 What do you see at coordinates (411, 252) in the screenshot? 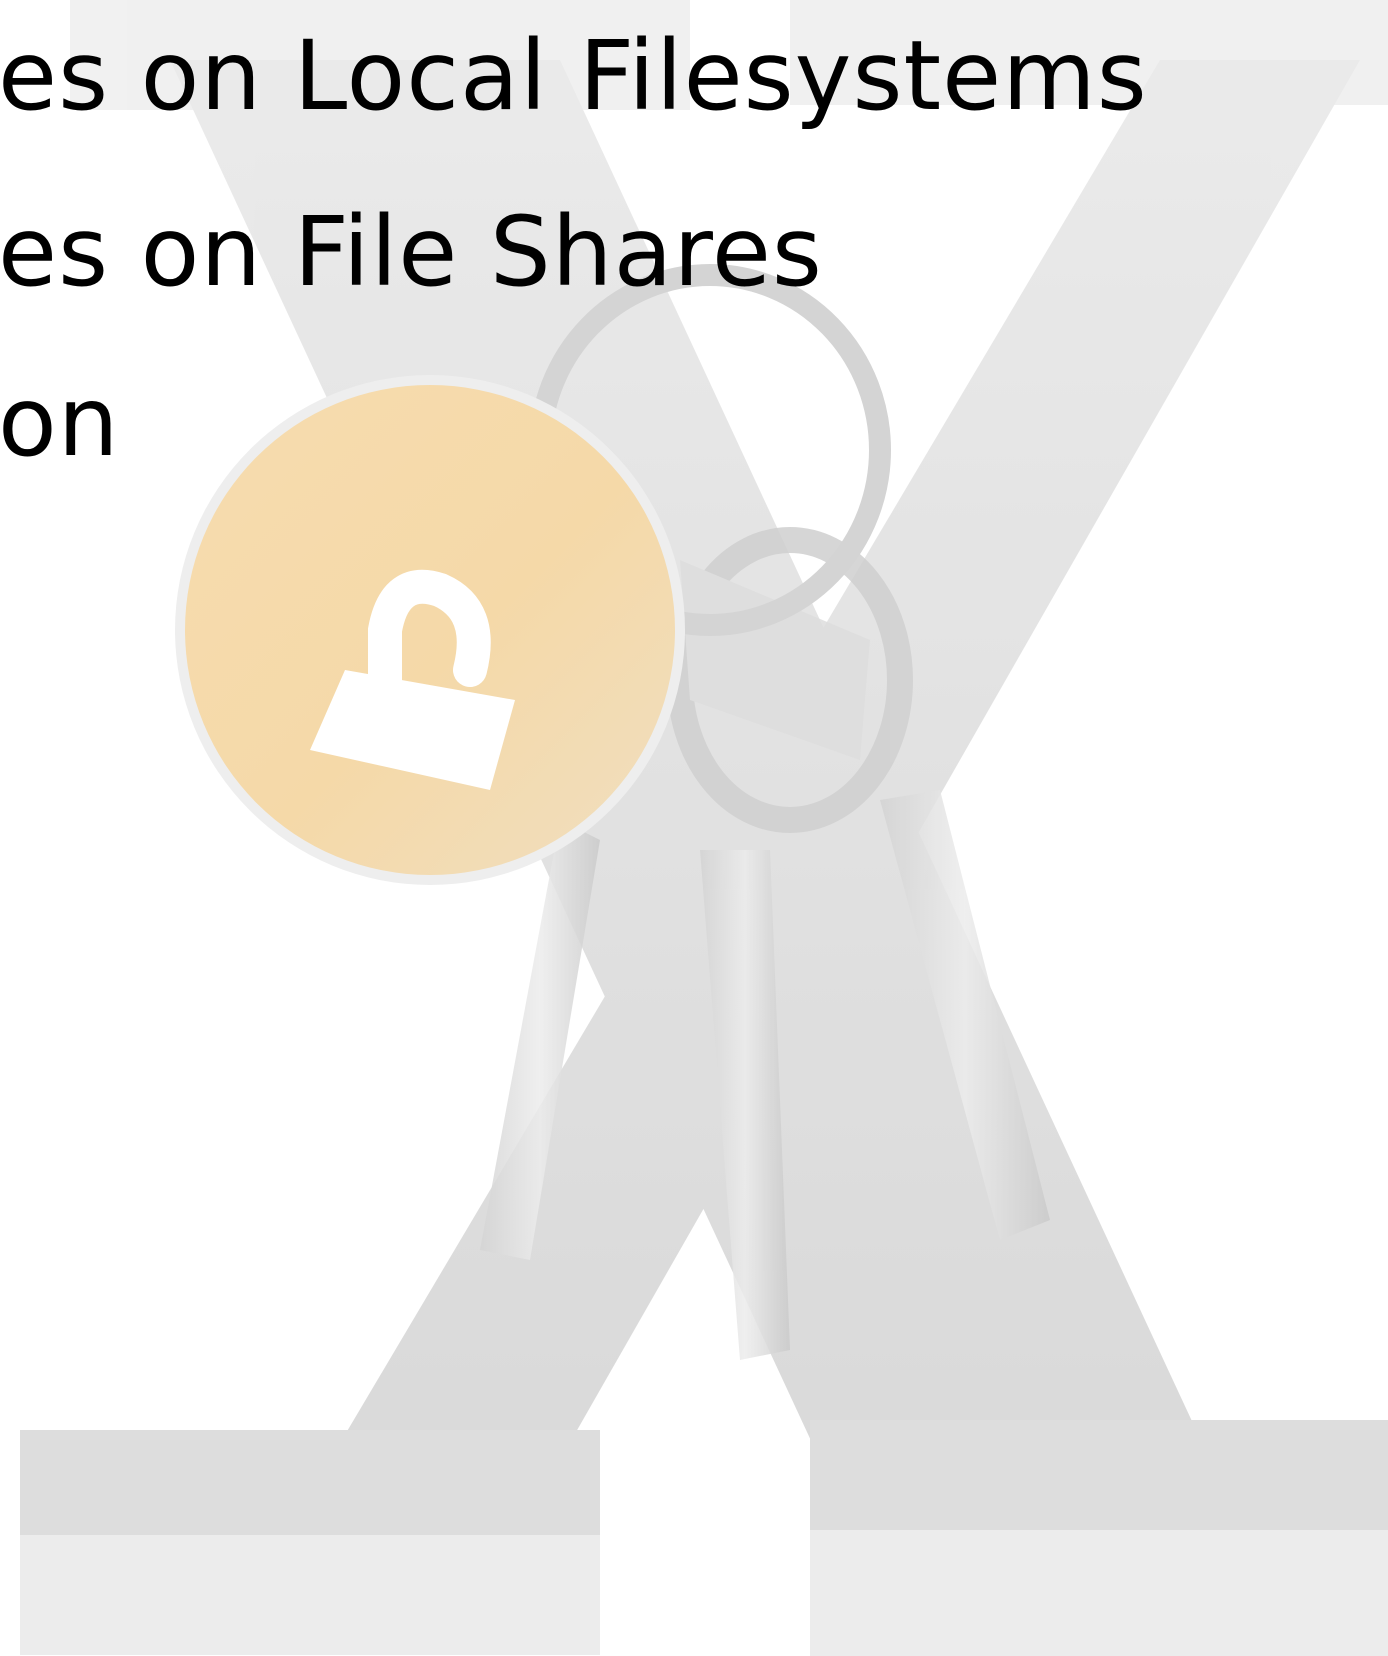
I see `slide-text-line-file-shares: es on File Shares` at bounding box center [411, 252].